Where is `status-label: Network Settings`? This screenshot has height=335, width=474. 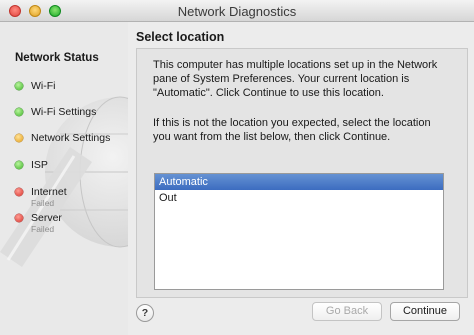
status-label: Network Settings is located at coordinates (71, 138).